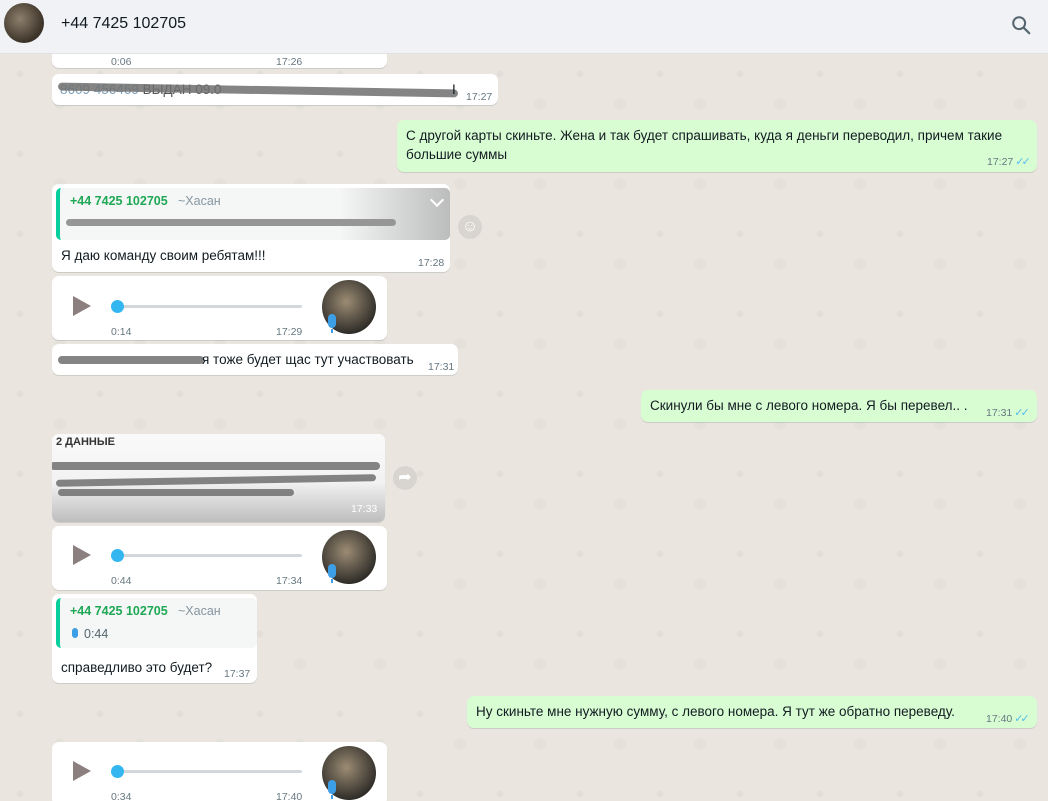 Image resolution: width=1048 pixels, height=801 pixels. What do you see at coordinates (237, 674) in the screenshot?
I see `message-time: 17:37` at bounding box center [237, 674].